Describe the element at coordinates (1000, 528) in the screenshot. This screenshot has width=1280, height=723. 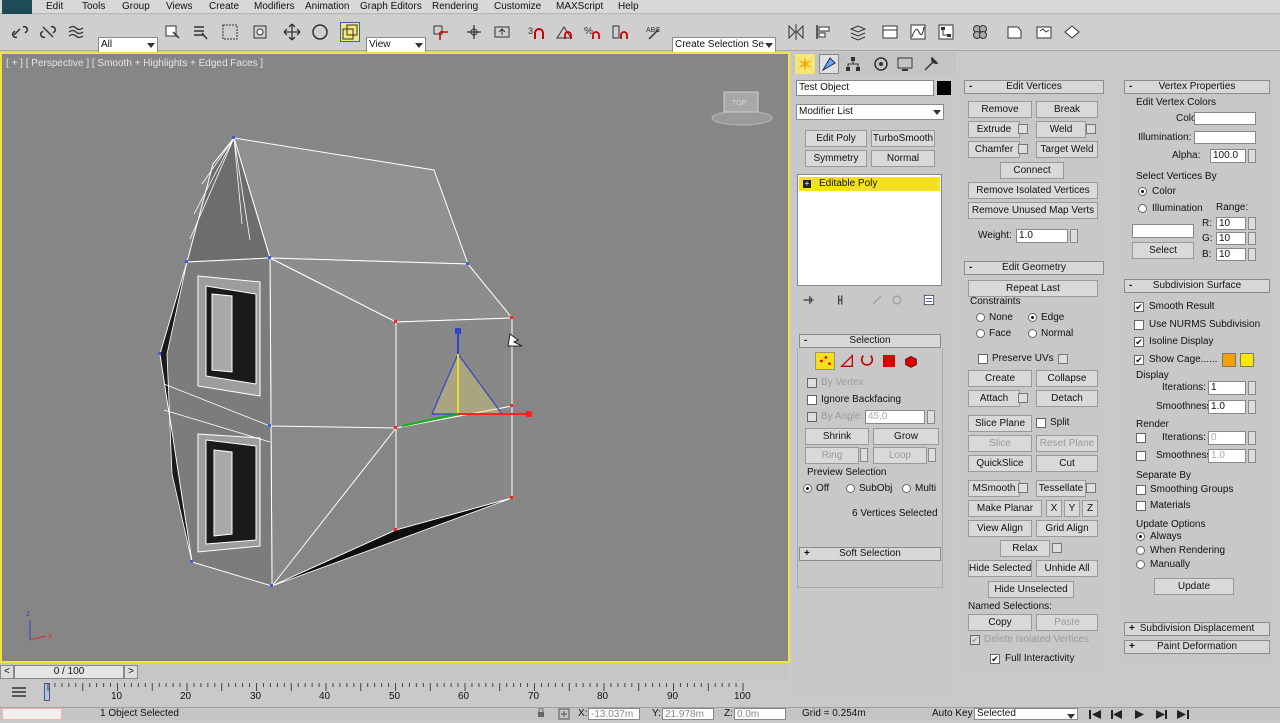
I see `view-align-button: View Align` at that location.